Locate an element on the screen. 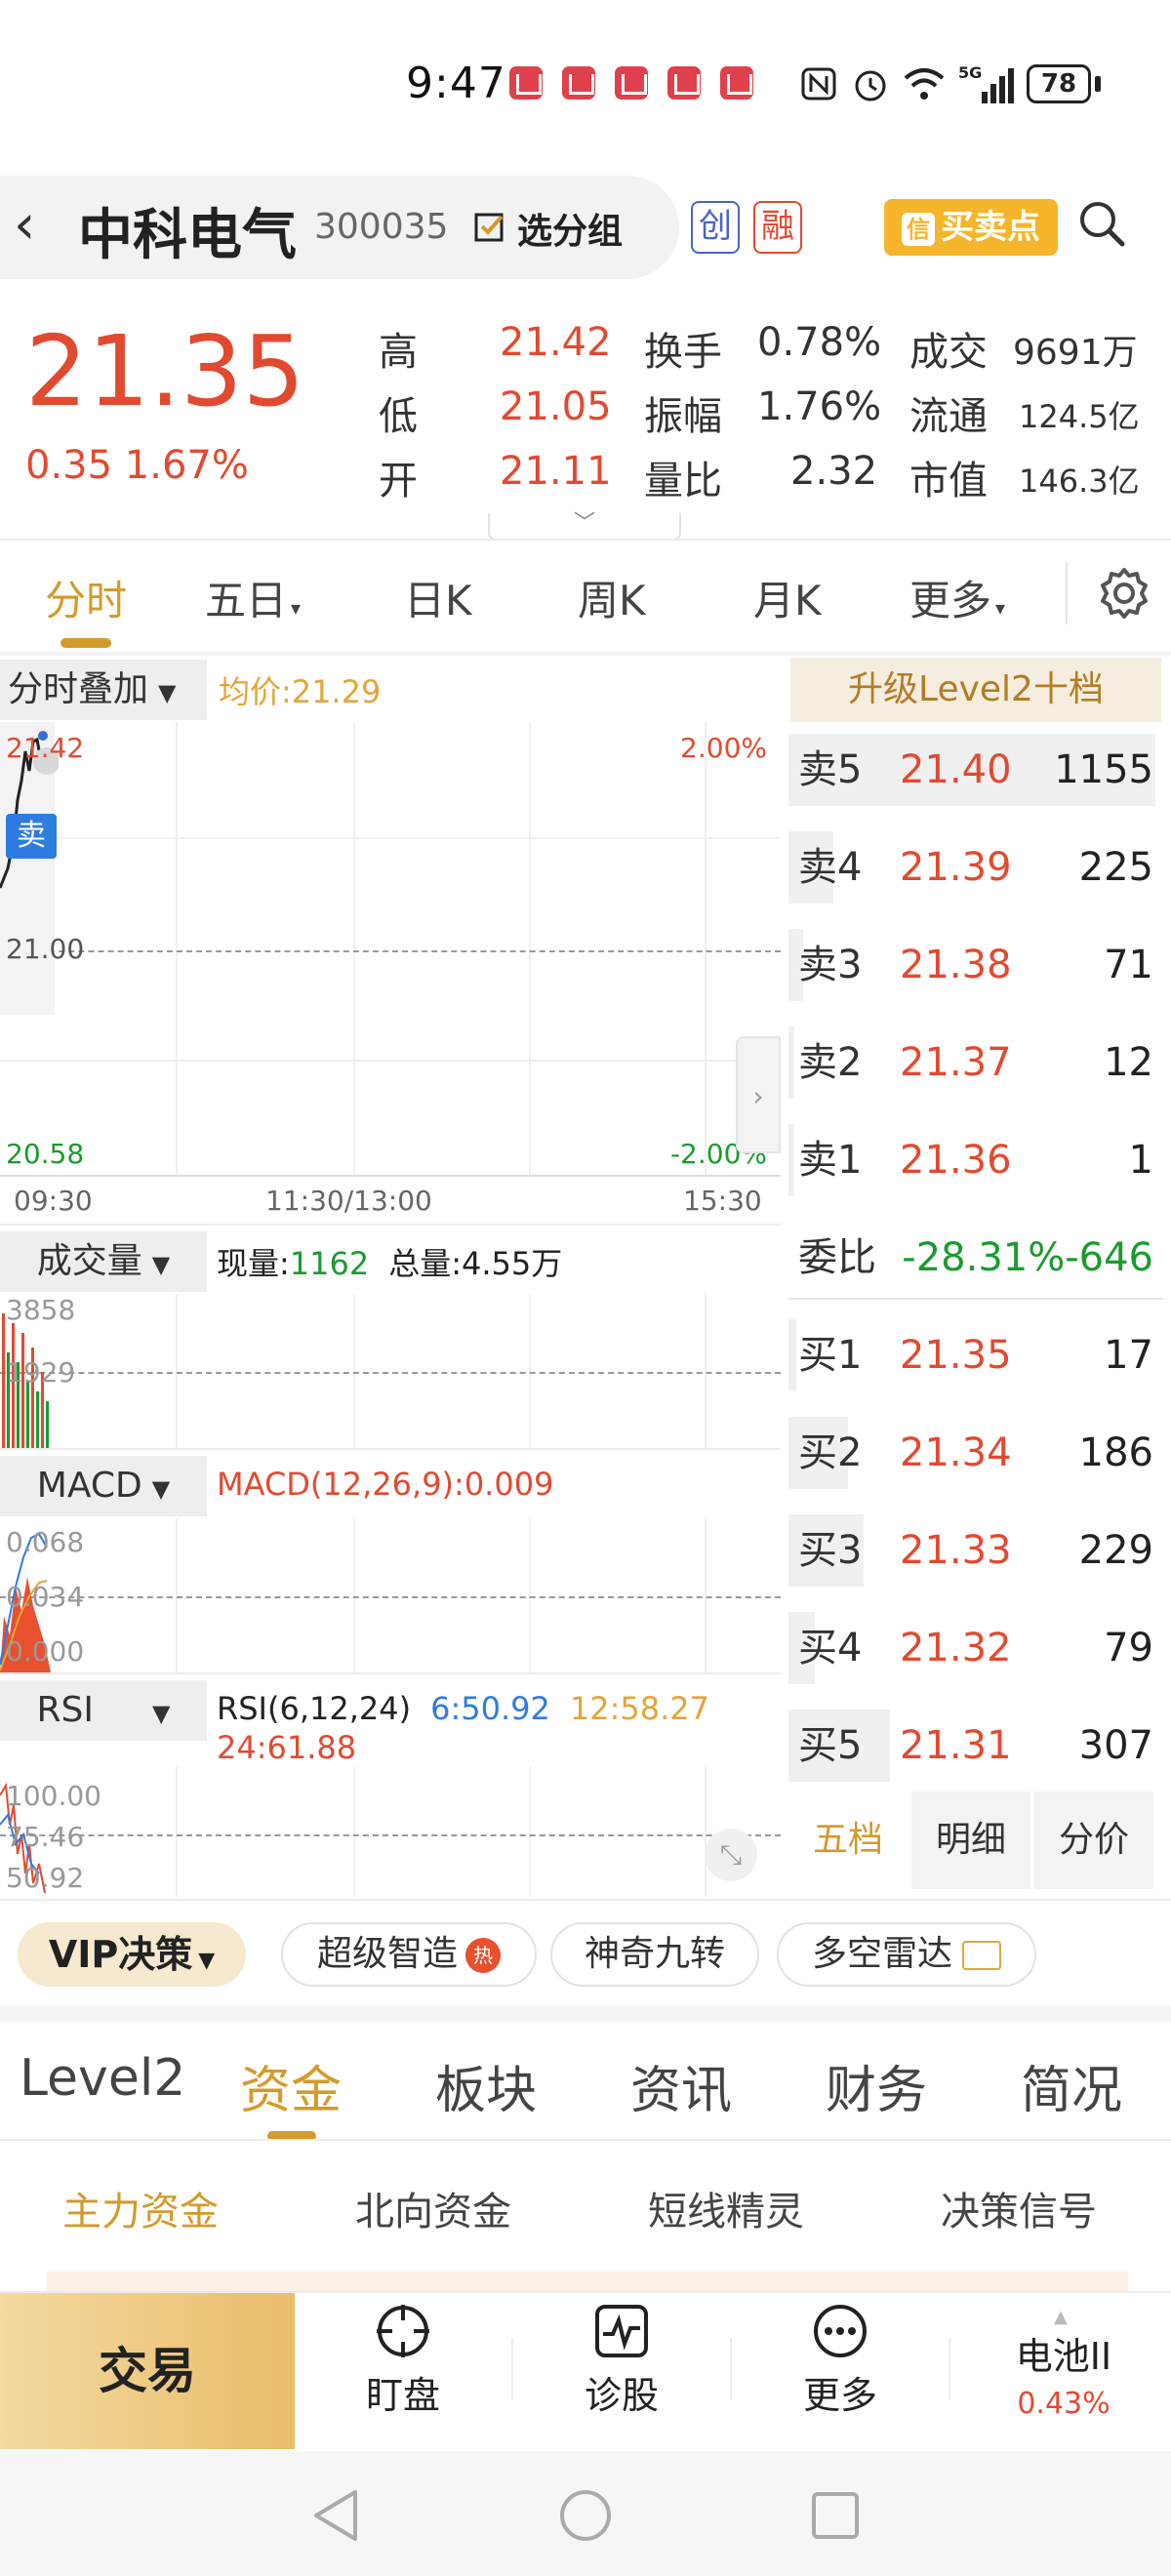  vip-decision-button: VIP决策 ▼ is located at coordinates (132, 1954).